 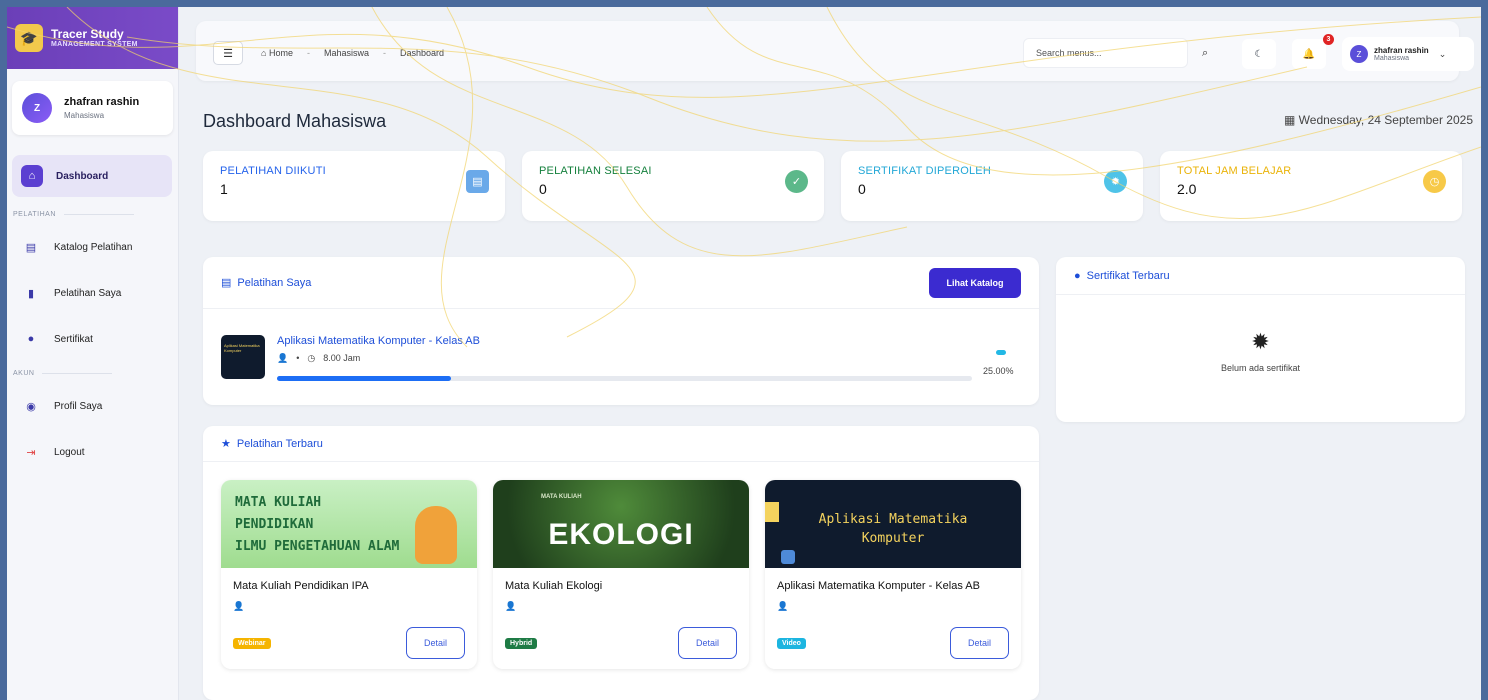 I want to click on breadcrumb-home: ⌂ Home, so click(x=277, y=53).